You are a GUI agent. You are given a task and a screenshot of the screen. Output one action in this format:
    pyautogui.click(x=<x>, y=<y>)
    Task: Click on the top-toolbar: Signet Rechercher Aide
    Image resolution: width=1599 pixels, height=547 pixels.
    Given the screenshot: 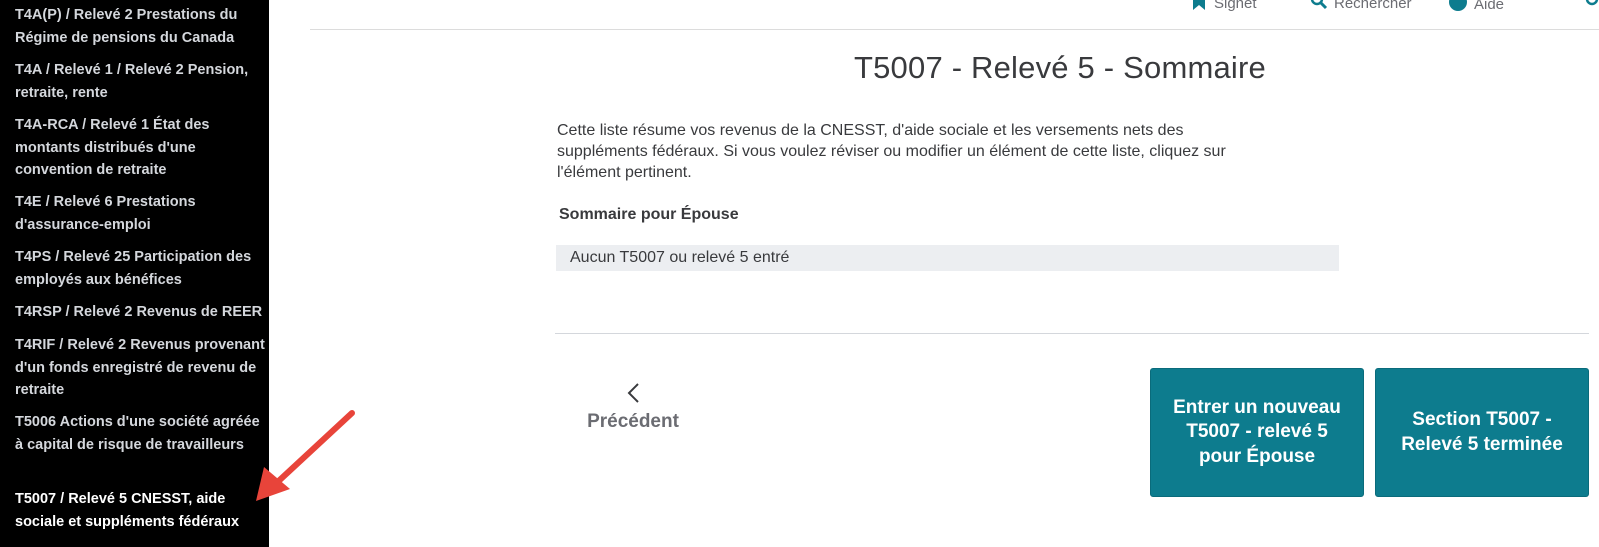 What is the action you would take?
    pyautogui.click(x=954, y=15)
    